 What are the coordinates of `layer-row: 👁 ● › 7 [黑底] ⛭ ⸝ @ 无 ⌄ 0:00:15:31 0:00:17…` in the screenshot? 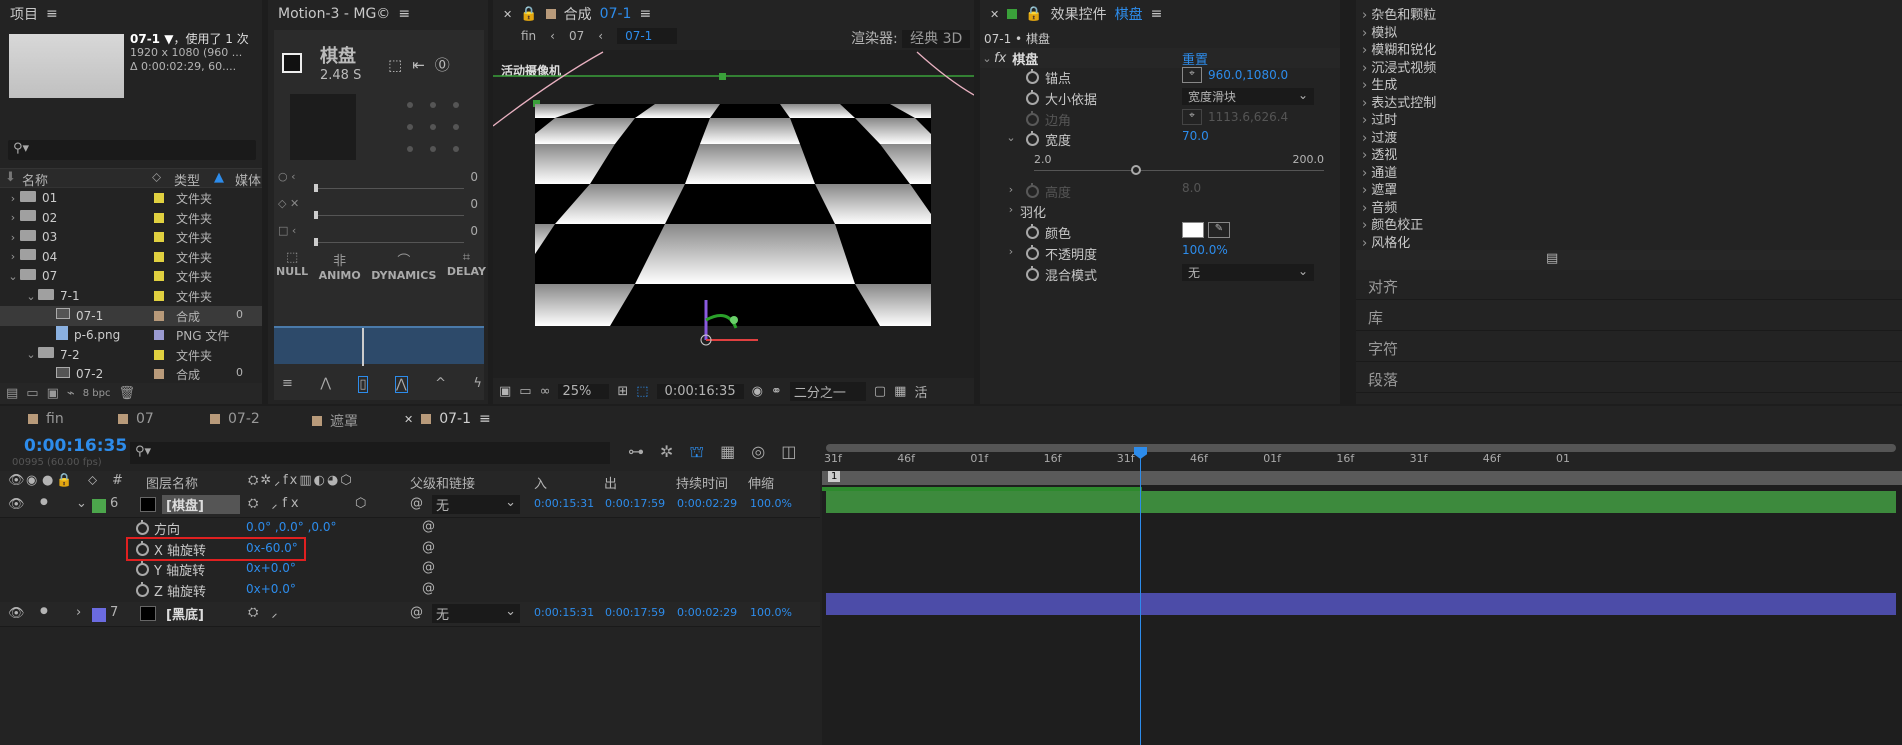 It's located at (410, 614).